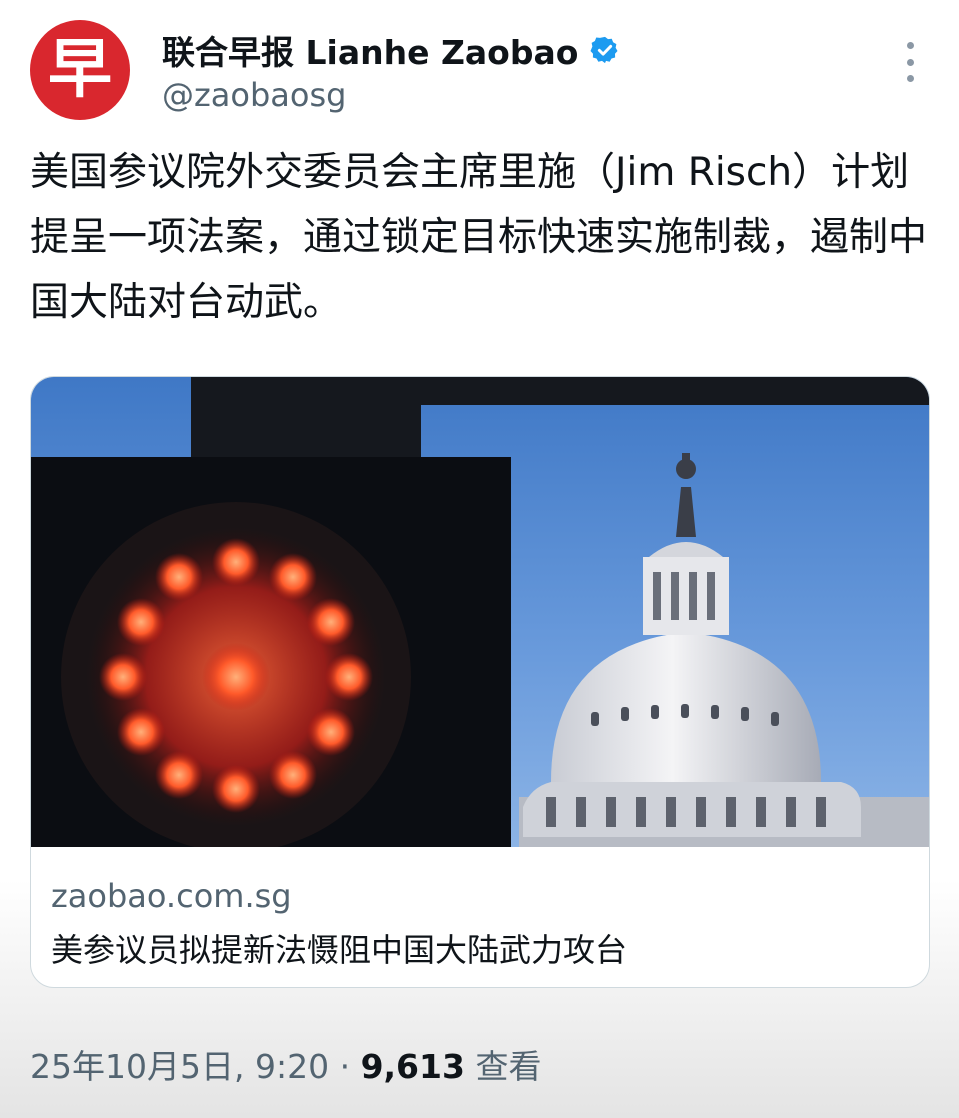 This screenshot has height=1118, width=959. I want to click on avatar-glyph: 早, so click(80, 69).